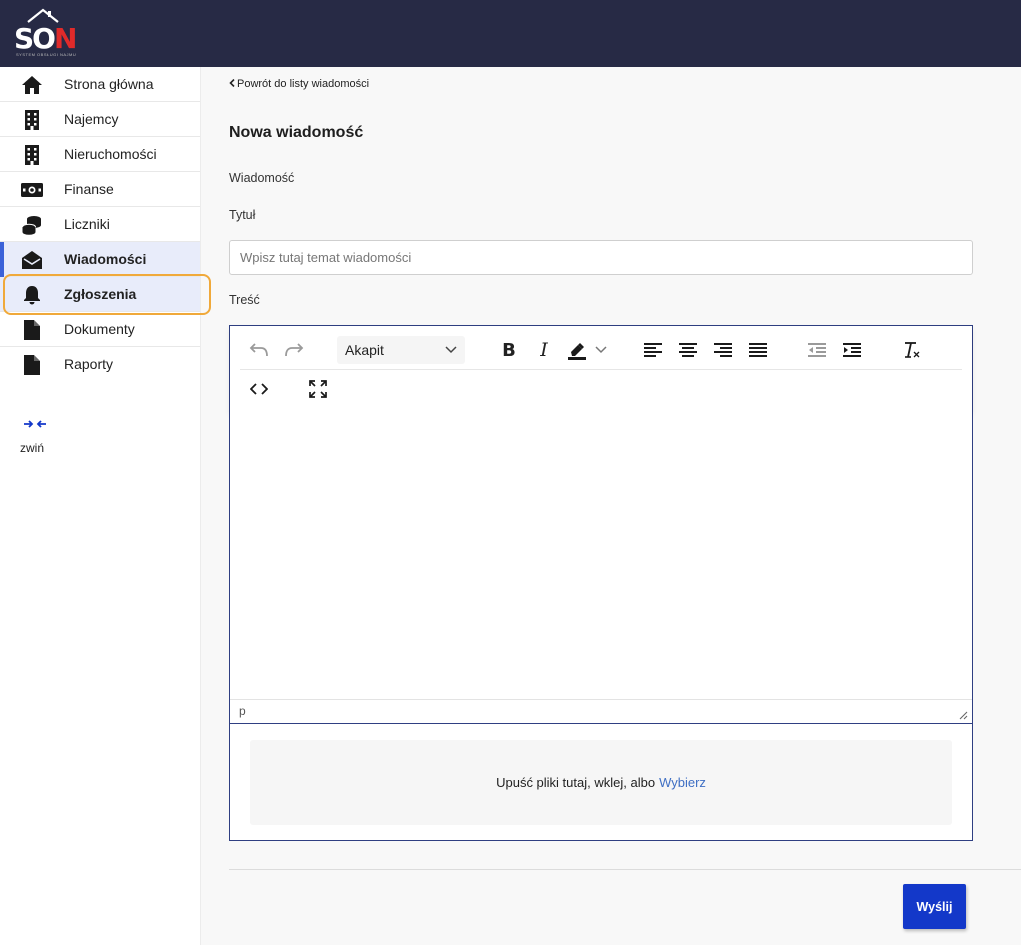  Describe the element at coordinates (232, 83) in the screenshot. I see `chevron-left-icon` at that location.